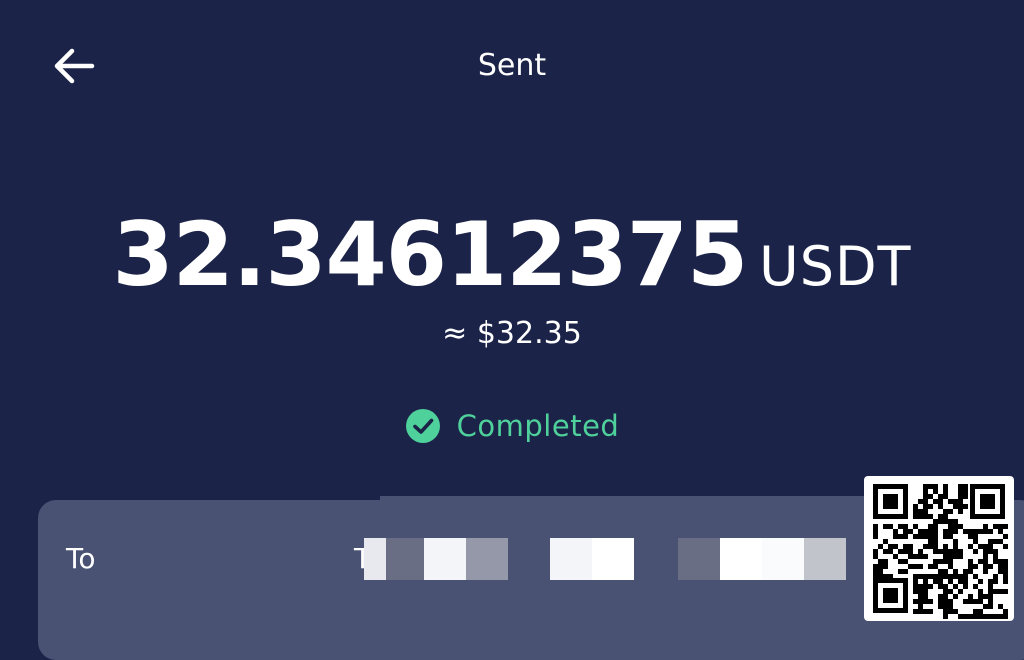 This screenshot has height=660, width=1024. What do you see at coordinates (835, 266) in the screenshot?
I see `amount-unit: USDT` at bounding box center [835, 266].